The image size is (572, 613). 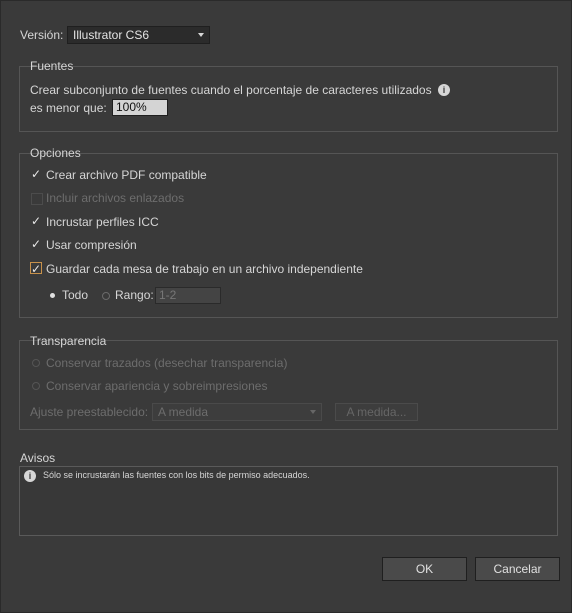 What do you see at coordinates (75, 295) in the screenshot?
I see `radio-todo-label: Todo` at bounding box center [75, 295].